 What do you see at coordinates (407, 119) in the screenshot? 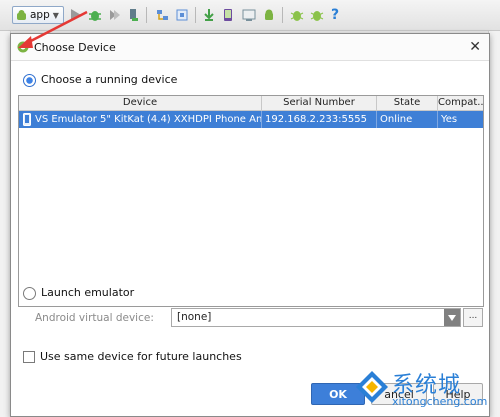
I see `state-cell: Online` at bounding box center [407, 119].